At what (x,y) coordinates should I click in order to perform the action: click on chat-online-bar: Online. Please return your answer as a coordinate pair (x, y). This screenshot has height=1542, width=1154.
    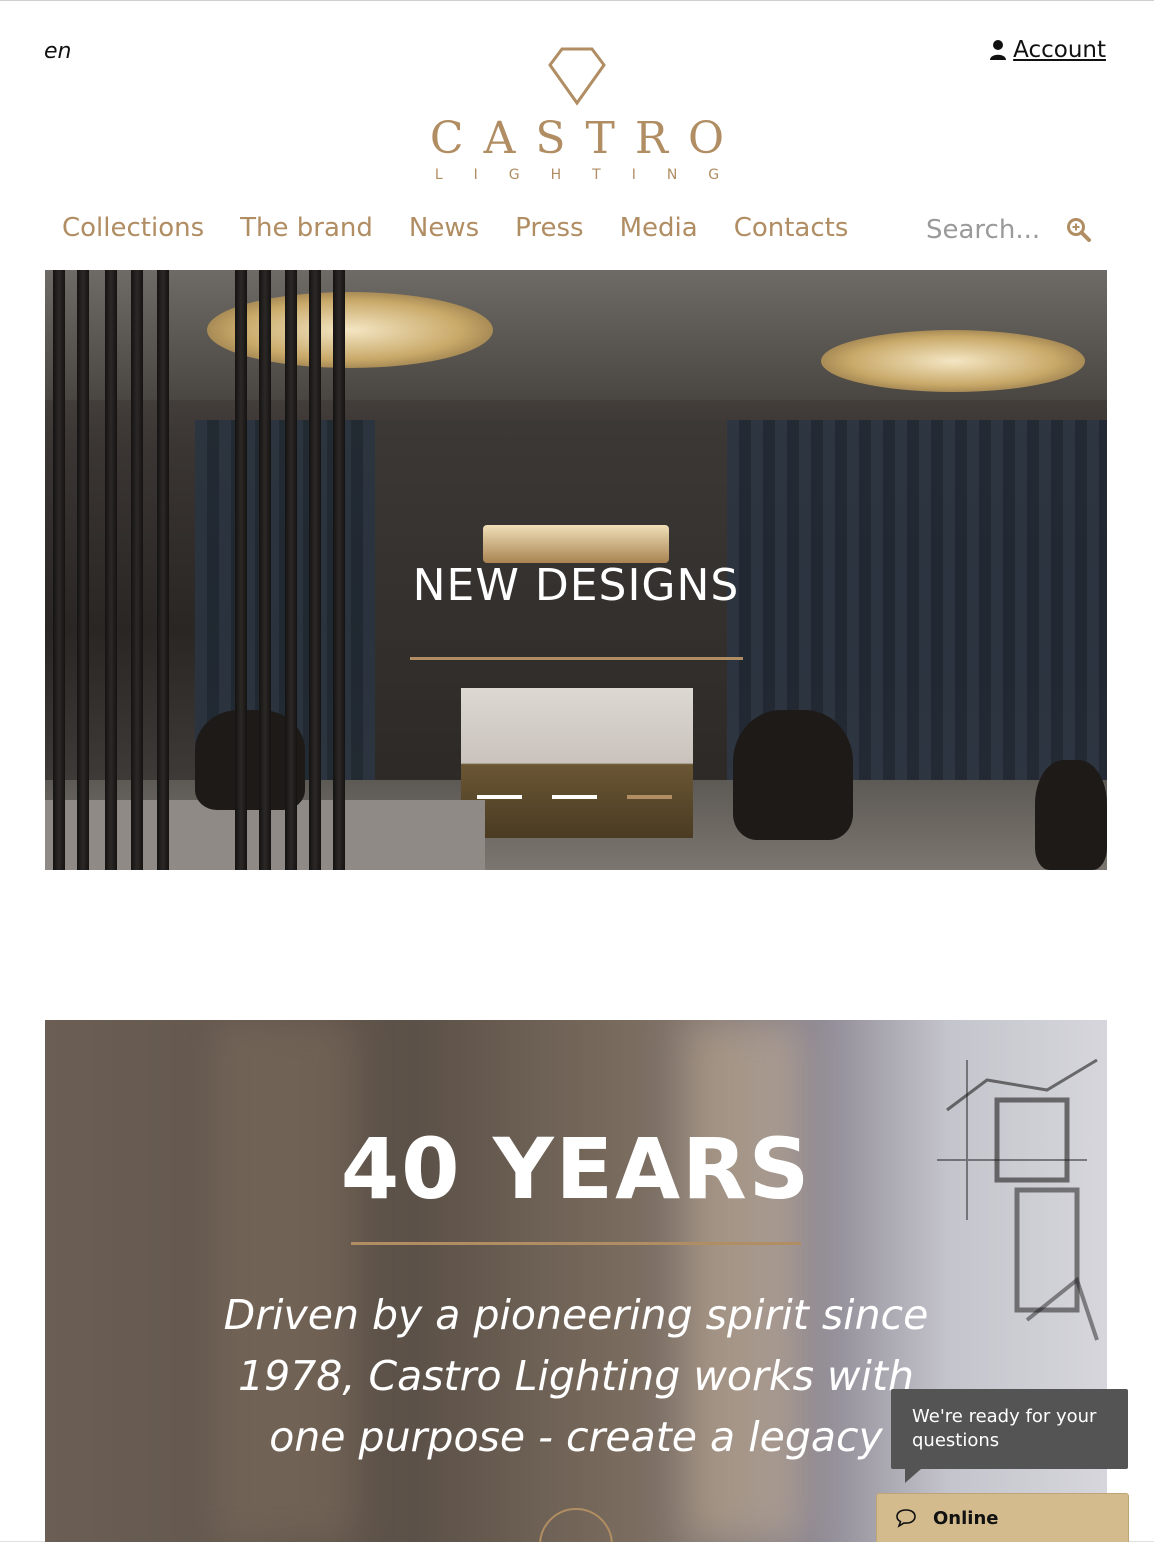
    Looking at the image, I should click on (1002, 1517).